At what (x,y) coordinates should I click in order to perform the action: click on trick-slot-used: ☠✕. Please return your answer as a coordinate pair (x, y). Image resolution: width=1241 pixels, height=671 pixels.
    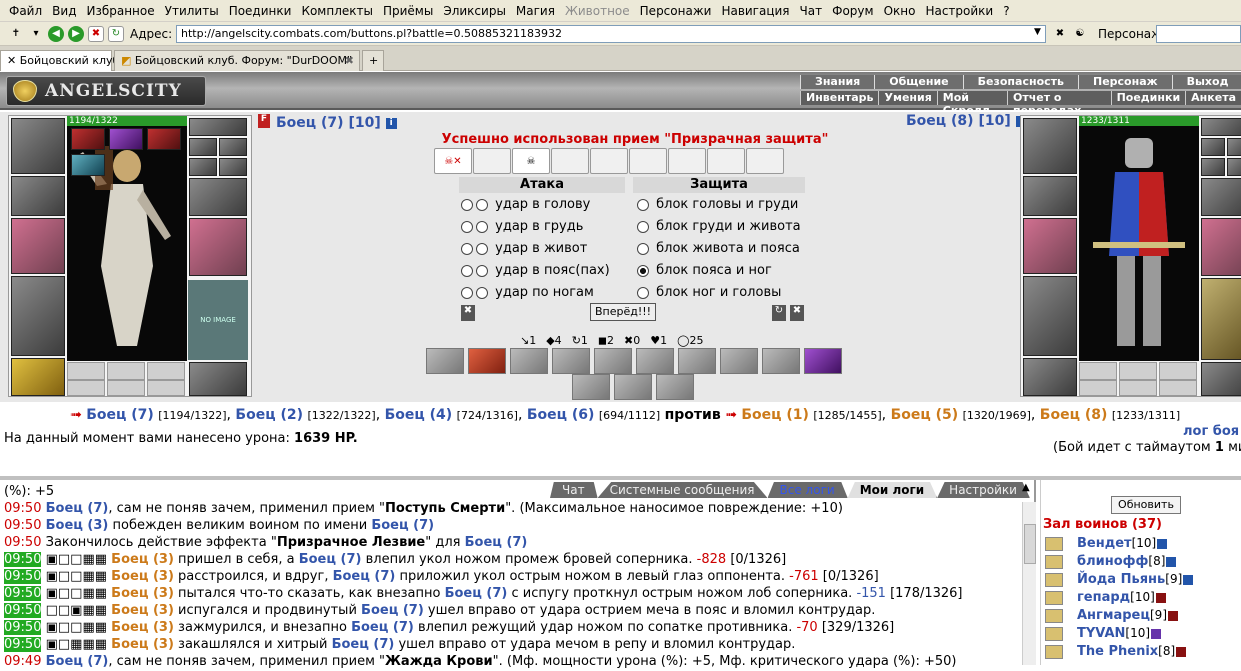
    Looking at the image, I should click on (453, 161).